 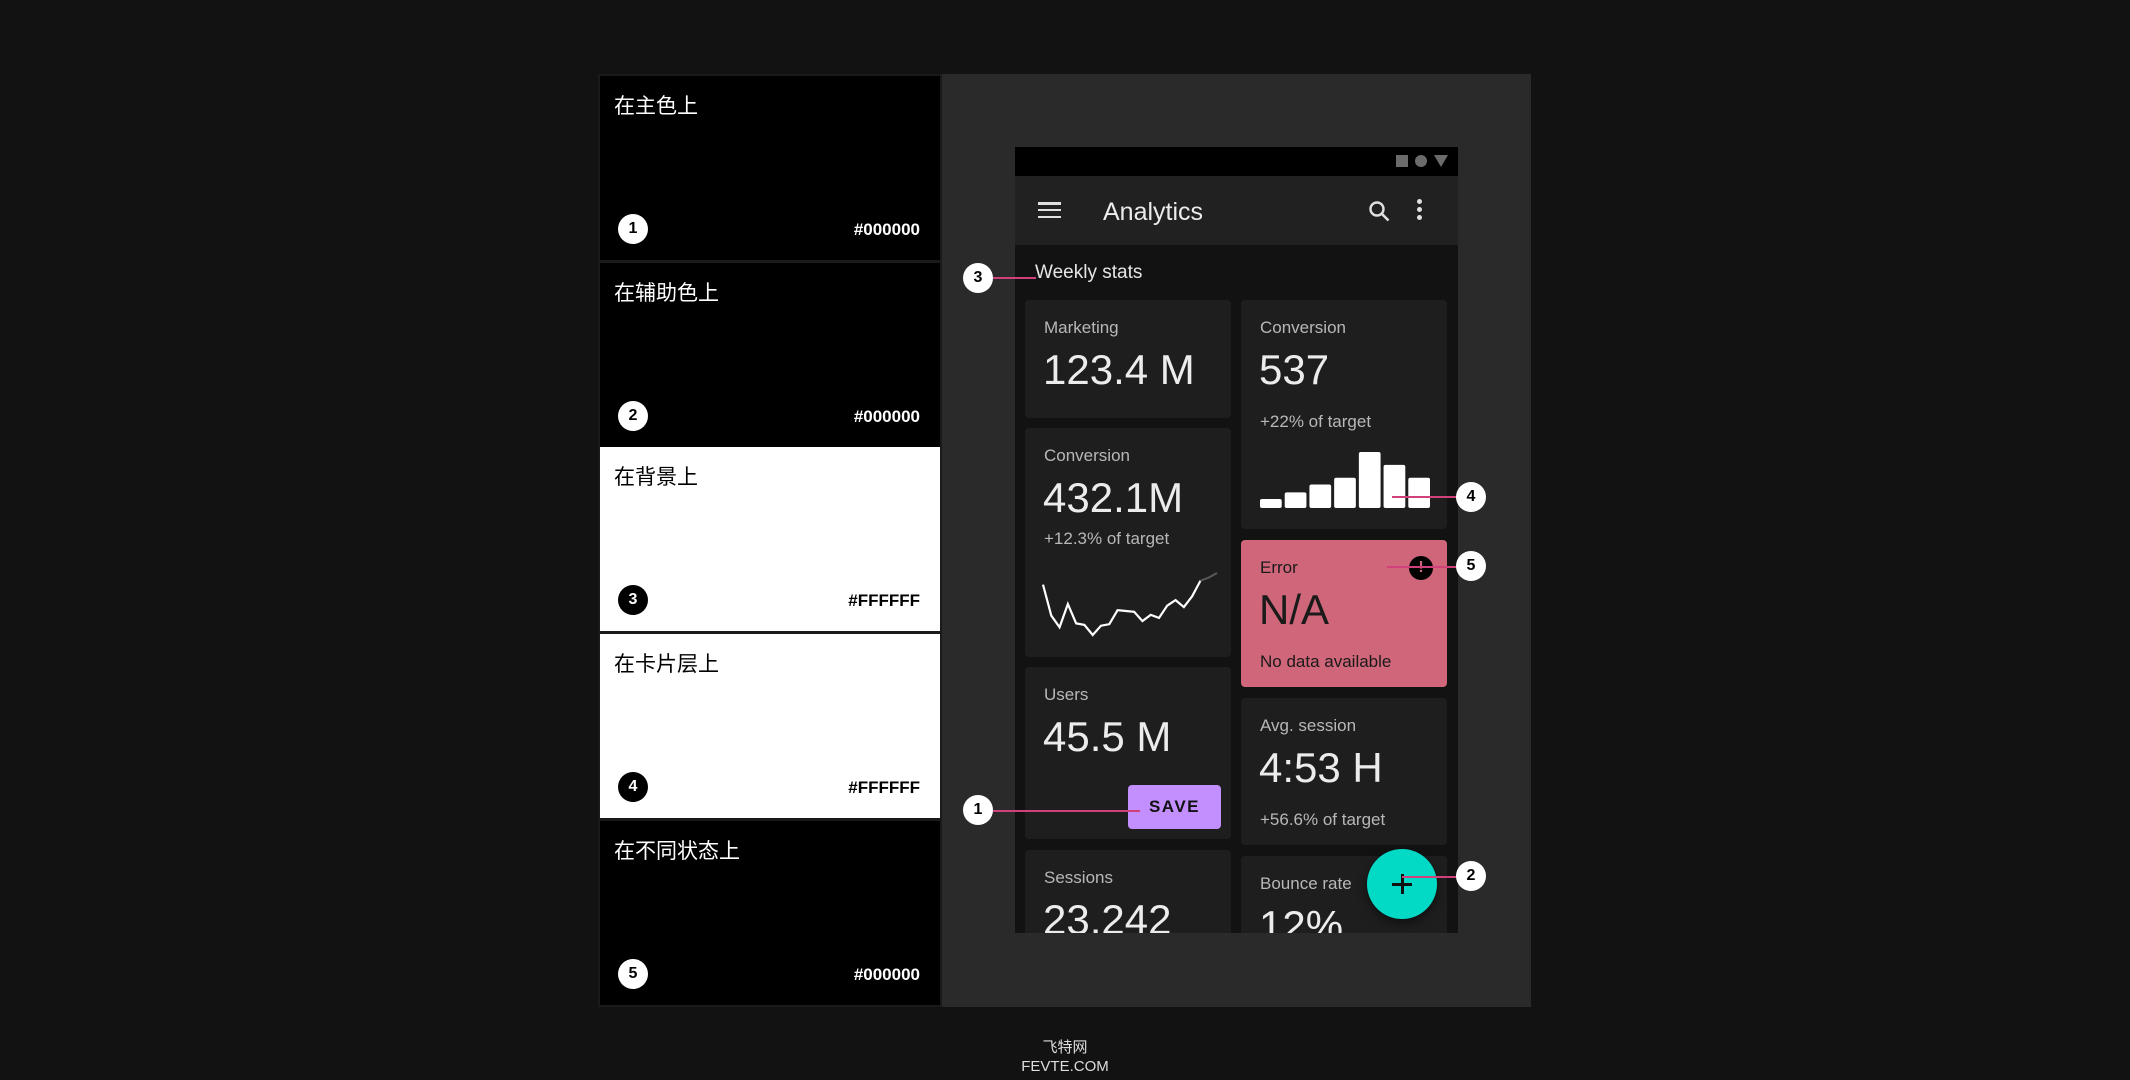 What do you see at coordinates (1379, 211) in the screenshot?
I see `search-icon` at bounding box center [1379, 211].